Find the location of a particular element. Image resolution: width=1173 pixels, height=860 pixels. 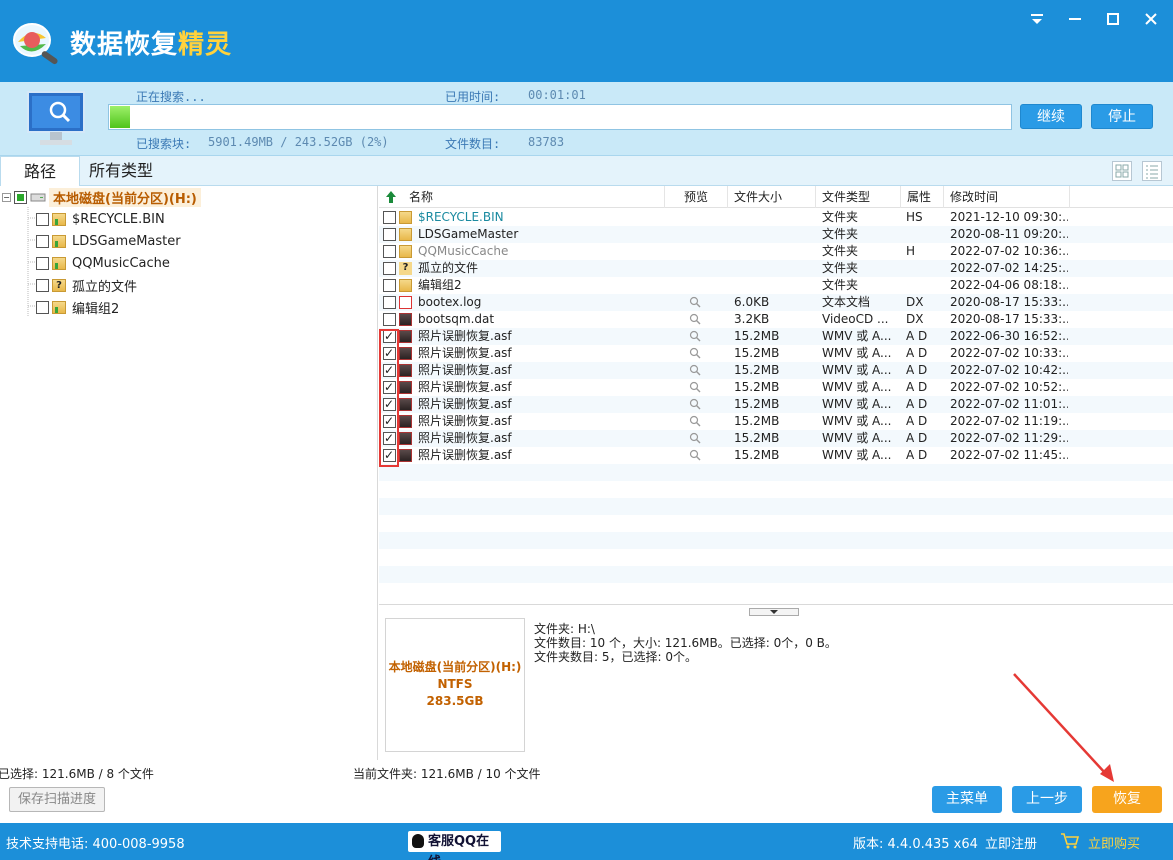

tree-item: $RECYCLE.BIN is located at coordinates (100, 219).